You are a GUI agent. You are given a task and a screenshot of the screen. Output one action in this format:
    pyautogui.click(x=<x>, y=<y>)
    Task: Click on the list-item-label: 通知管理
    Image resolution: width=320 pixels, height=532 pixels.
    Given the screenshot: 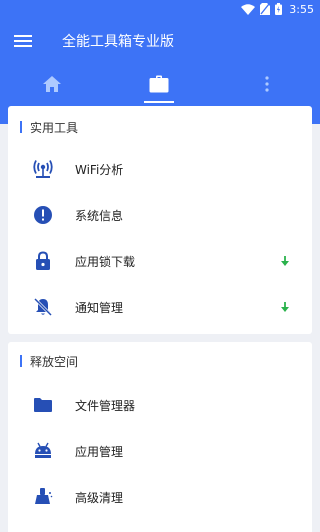 What is the action you would take?
    pyautogui.click(x=99, y=307)
    